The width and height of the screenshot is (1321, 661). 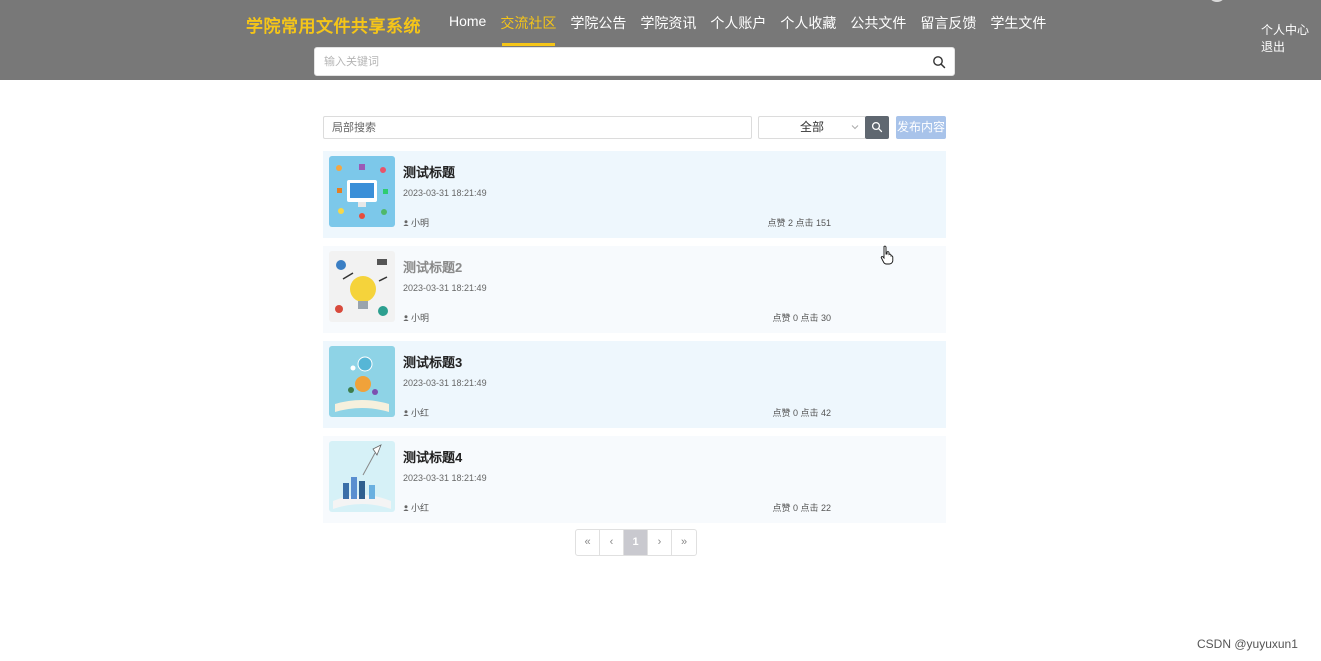 What do you see at coordinates (634, 194) in the screenshot?
I see `list-item: 测试标题 2023-03-31 18:21:49 小明 点赞 2 点击 151` at bounding box center [634, 194].